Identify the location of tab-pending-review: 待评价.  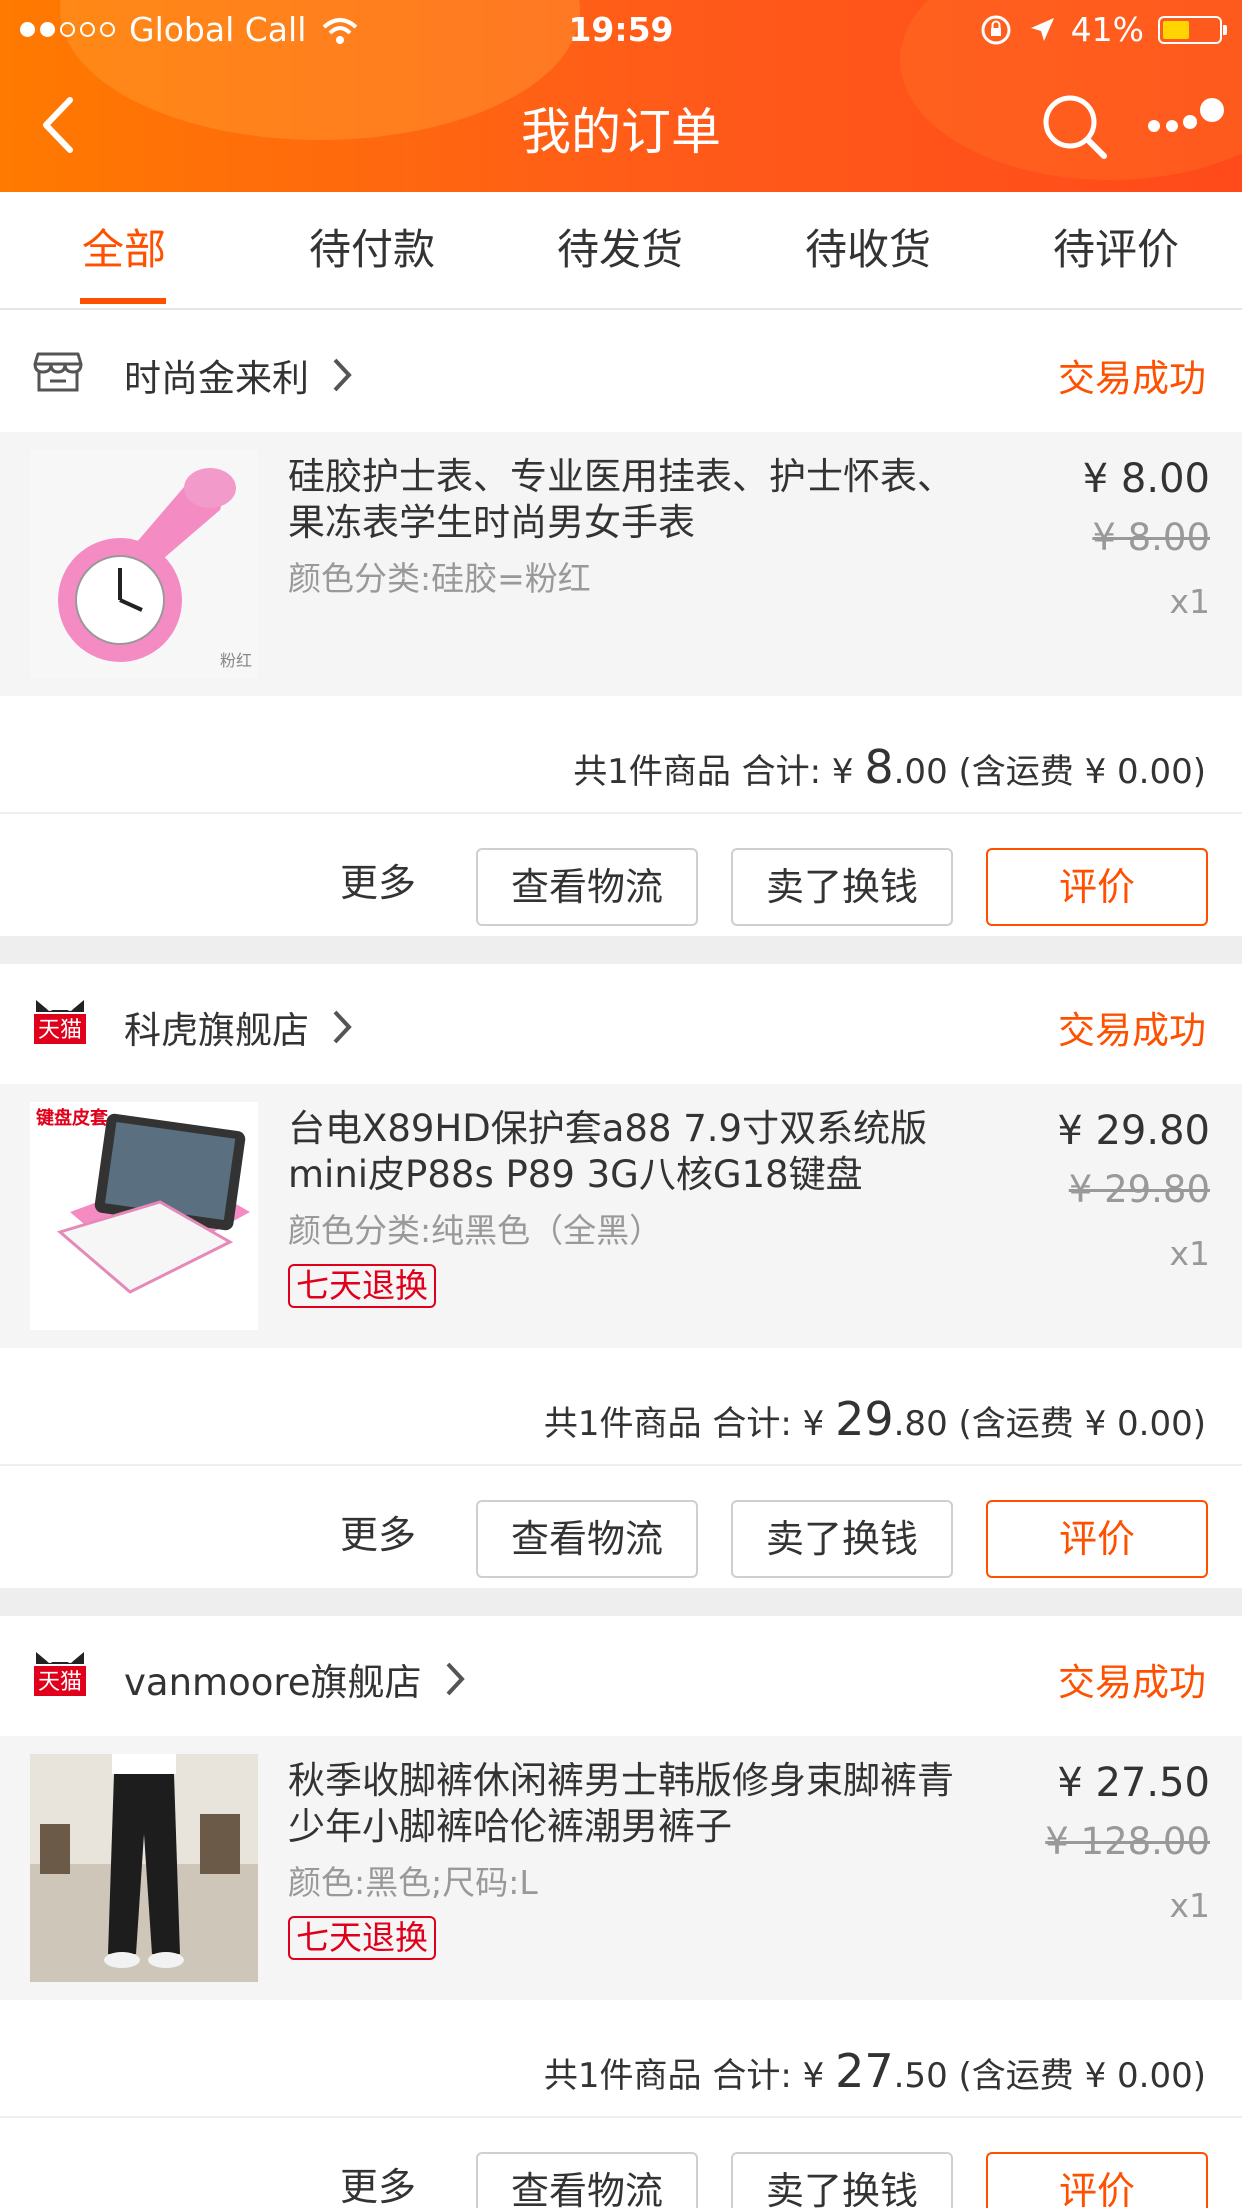
(1116, 250).